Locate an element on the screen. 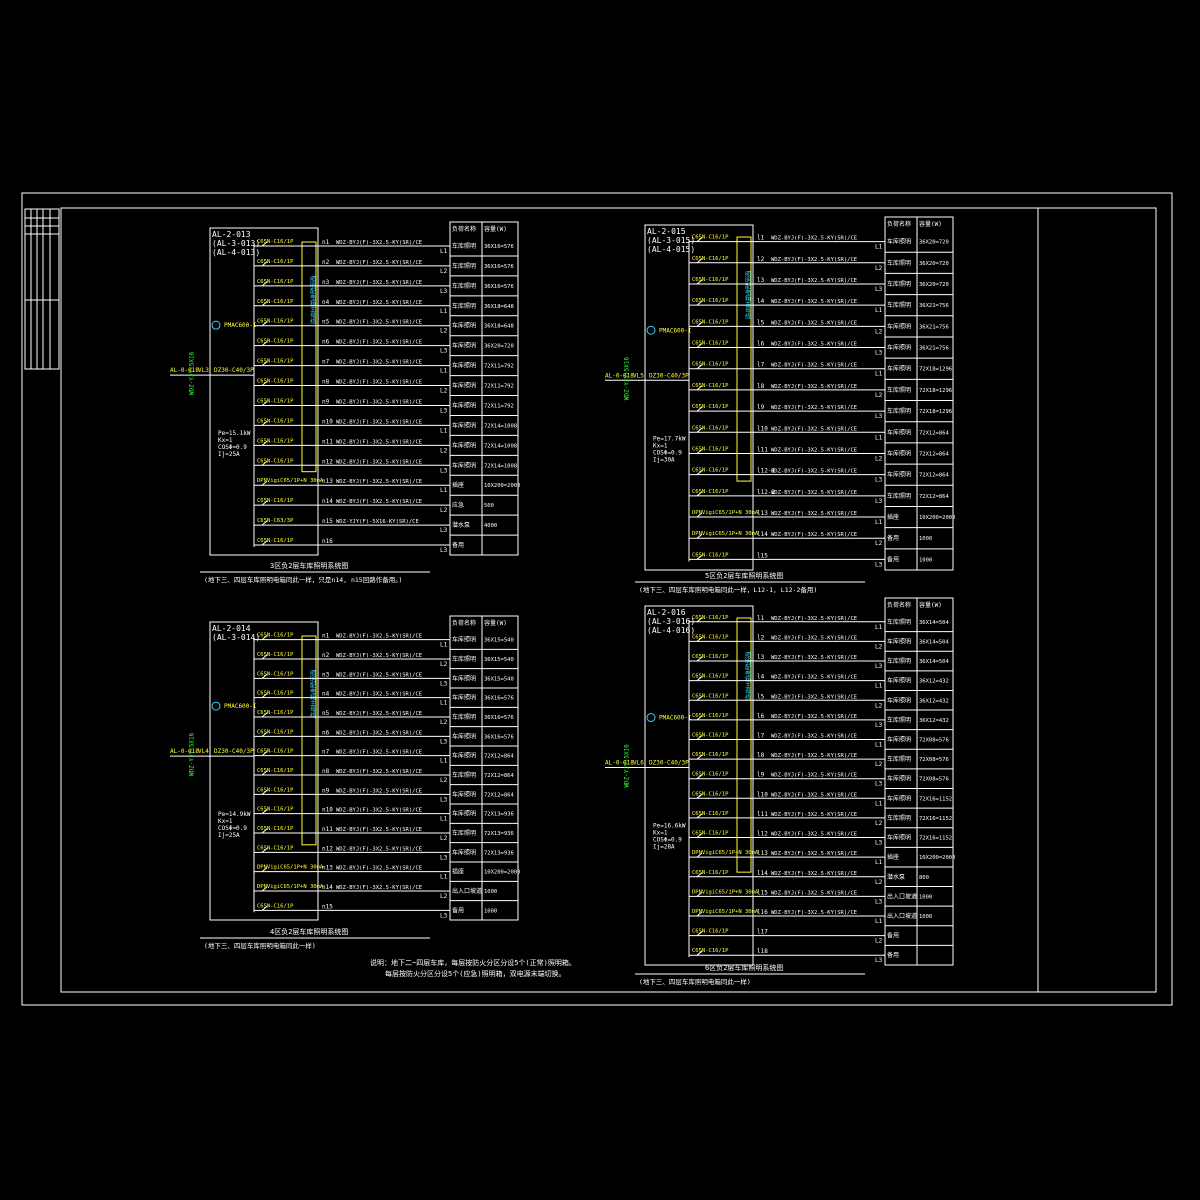 Image resolution: width=1200 pixels, height=1200 pixels. meter-icon is located at coordinates (651, 718).